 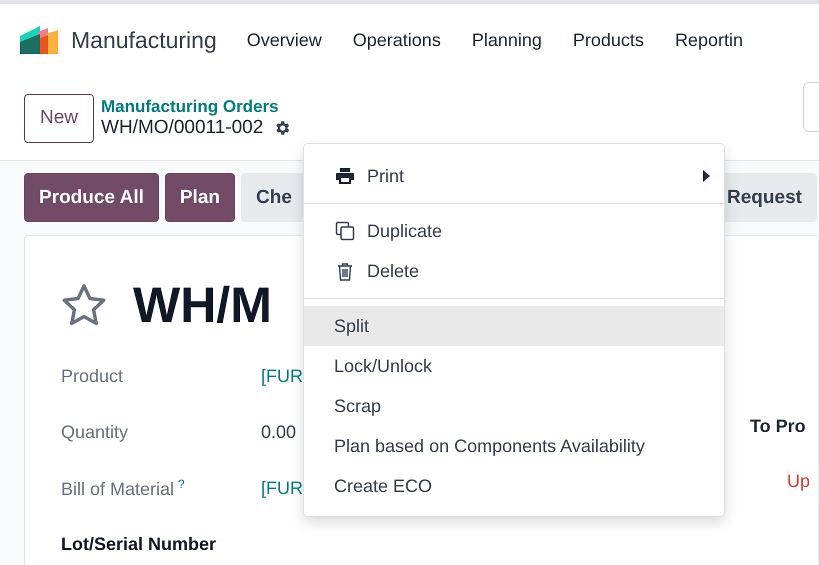 I want to click on record-name: WH/MO/00011-002, so click(x=182, y=128).